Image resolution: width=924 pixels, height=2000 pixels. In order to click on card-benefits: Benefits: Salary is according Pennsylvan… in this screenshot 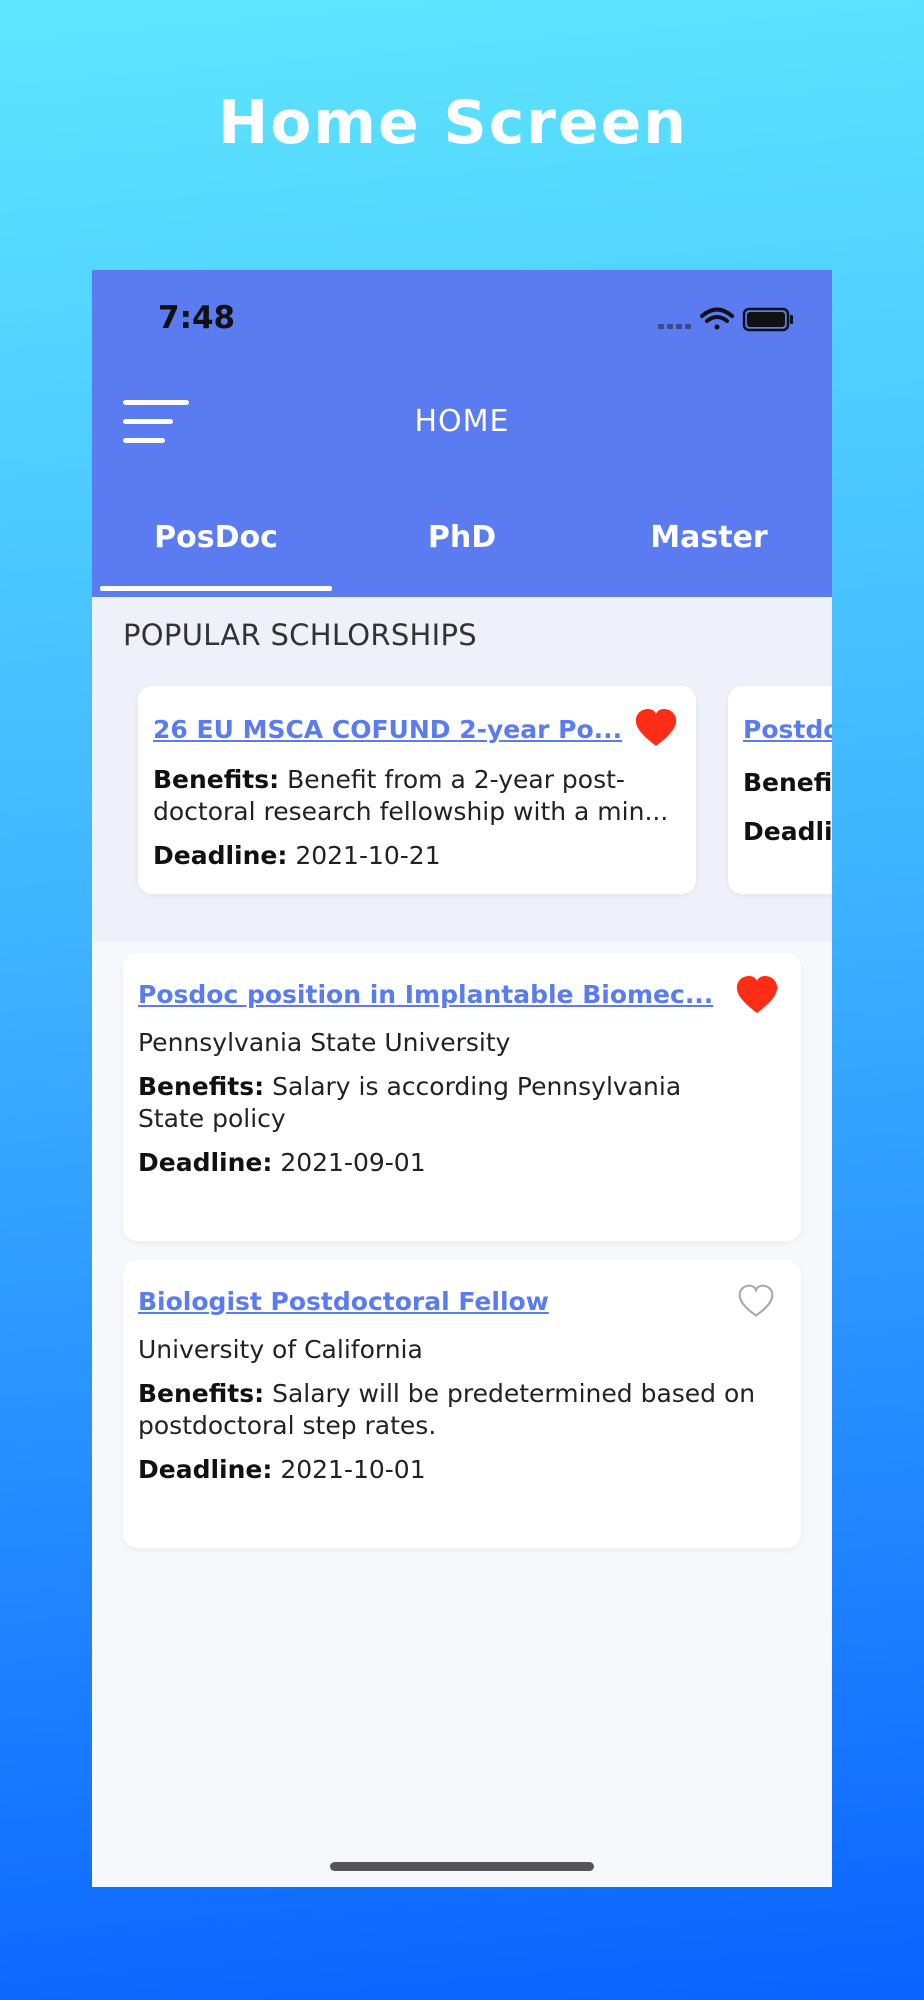, I will do `click(438, 1087)`.